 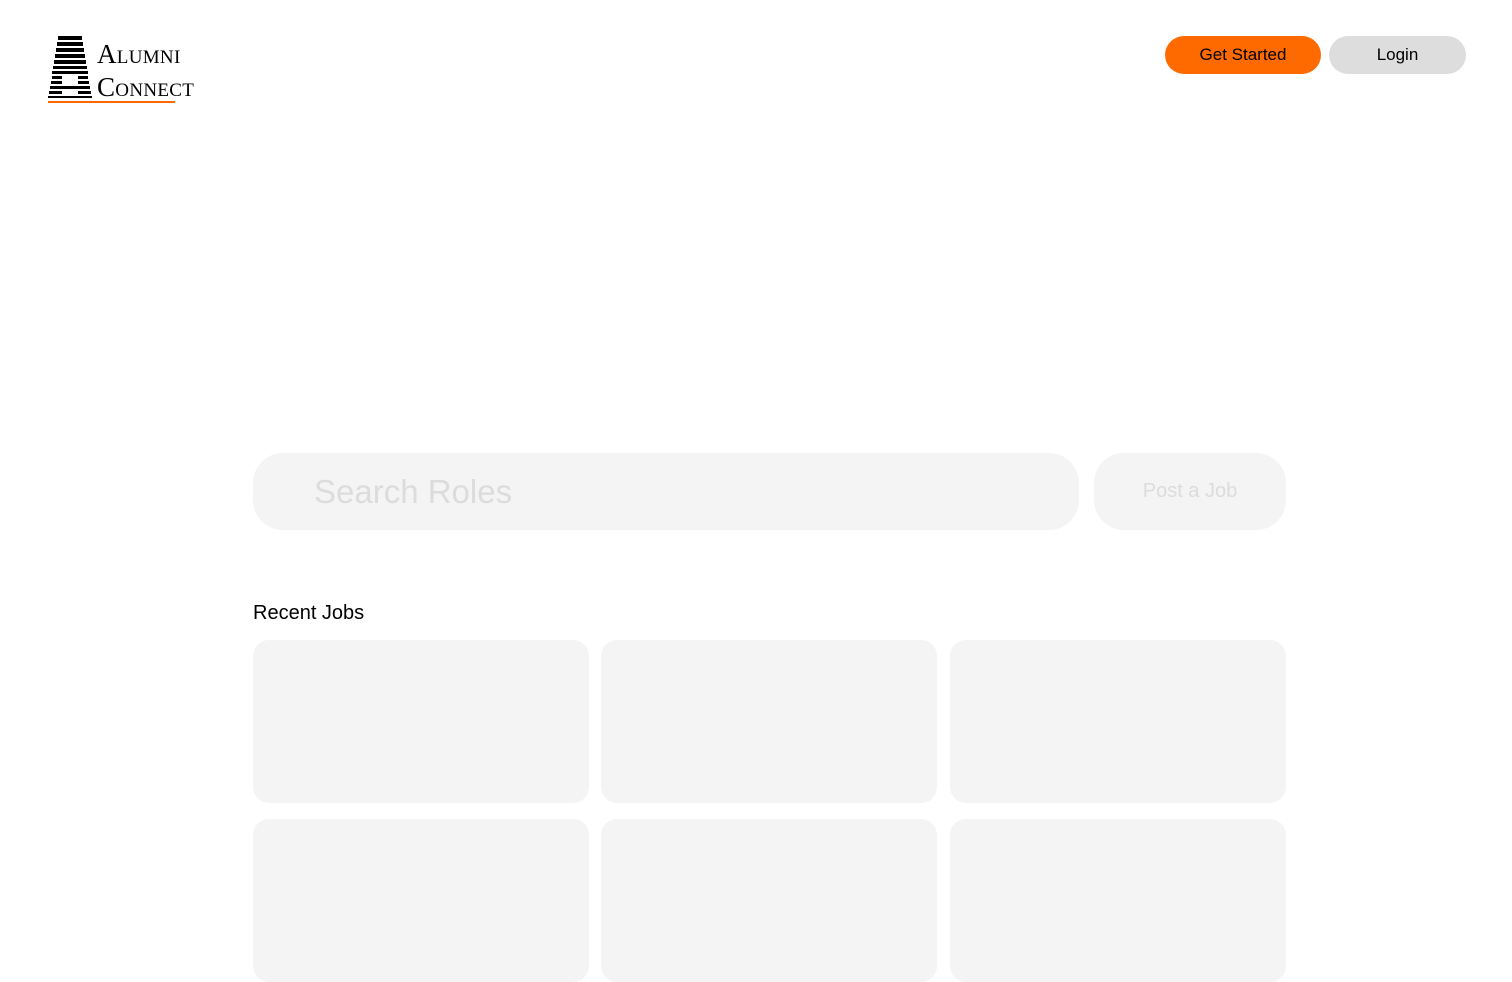 What do you see at coordinates (139, 54) in the screenshot?
I see `logo-line-1: Alumni` at bounding box center [139, 54].